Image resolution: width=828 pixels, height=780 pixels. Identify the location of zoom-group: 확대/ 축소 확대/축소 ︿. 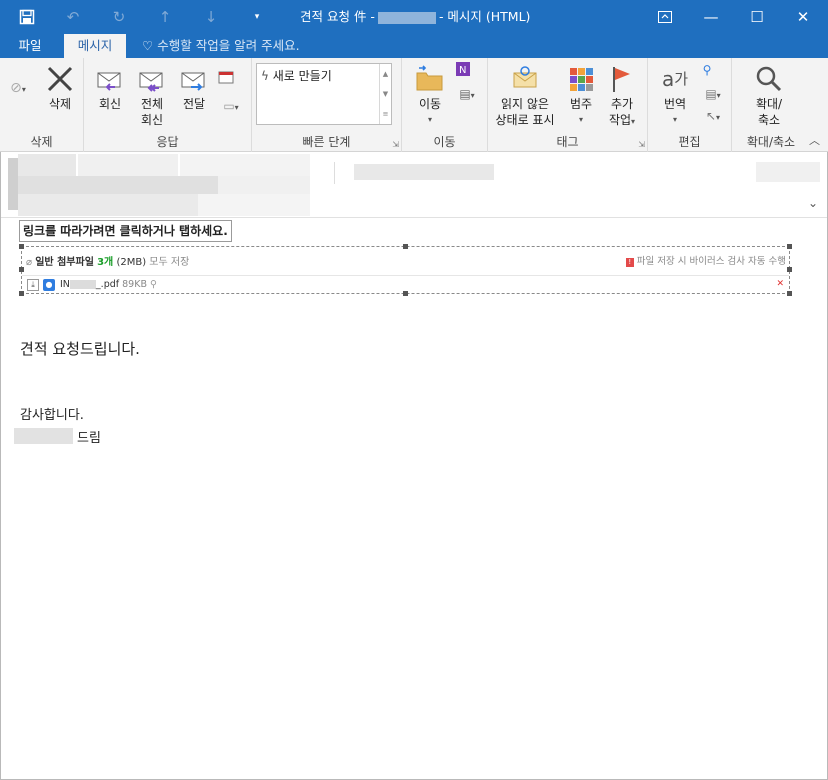
(780, 105).